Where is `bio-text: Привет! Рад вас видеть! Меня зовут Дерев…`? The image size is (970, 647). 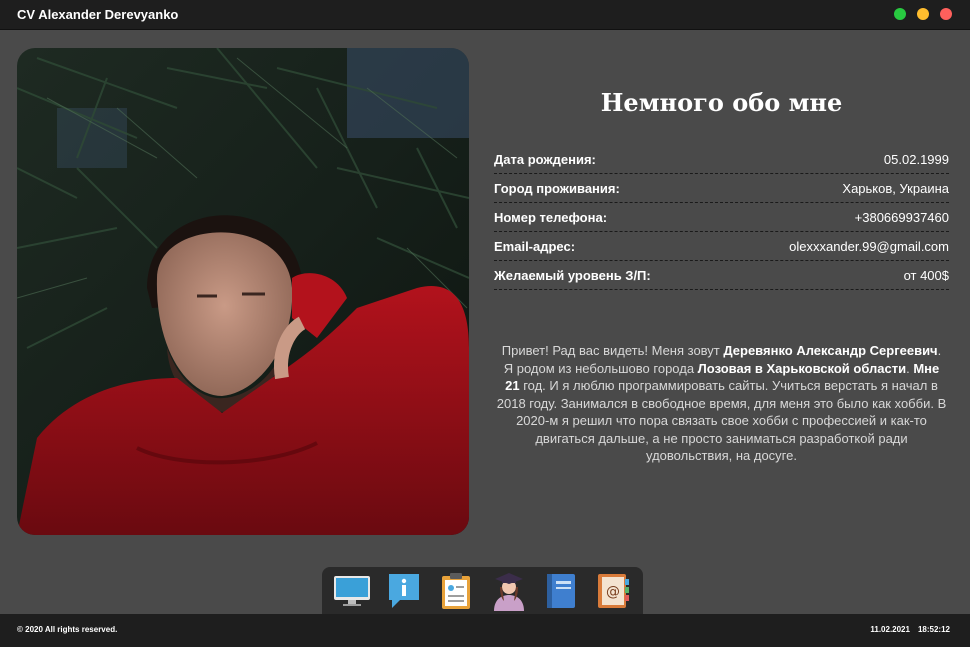 bio-text: Привет! Рад вас видеть! Меня зовут Дерев… is located at coordinates (721, 403).